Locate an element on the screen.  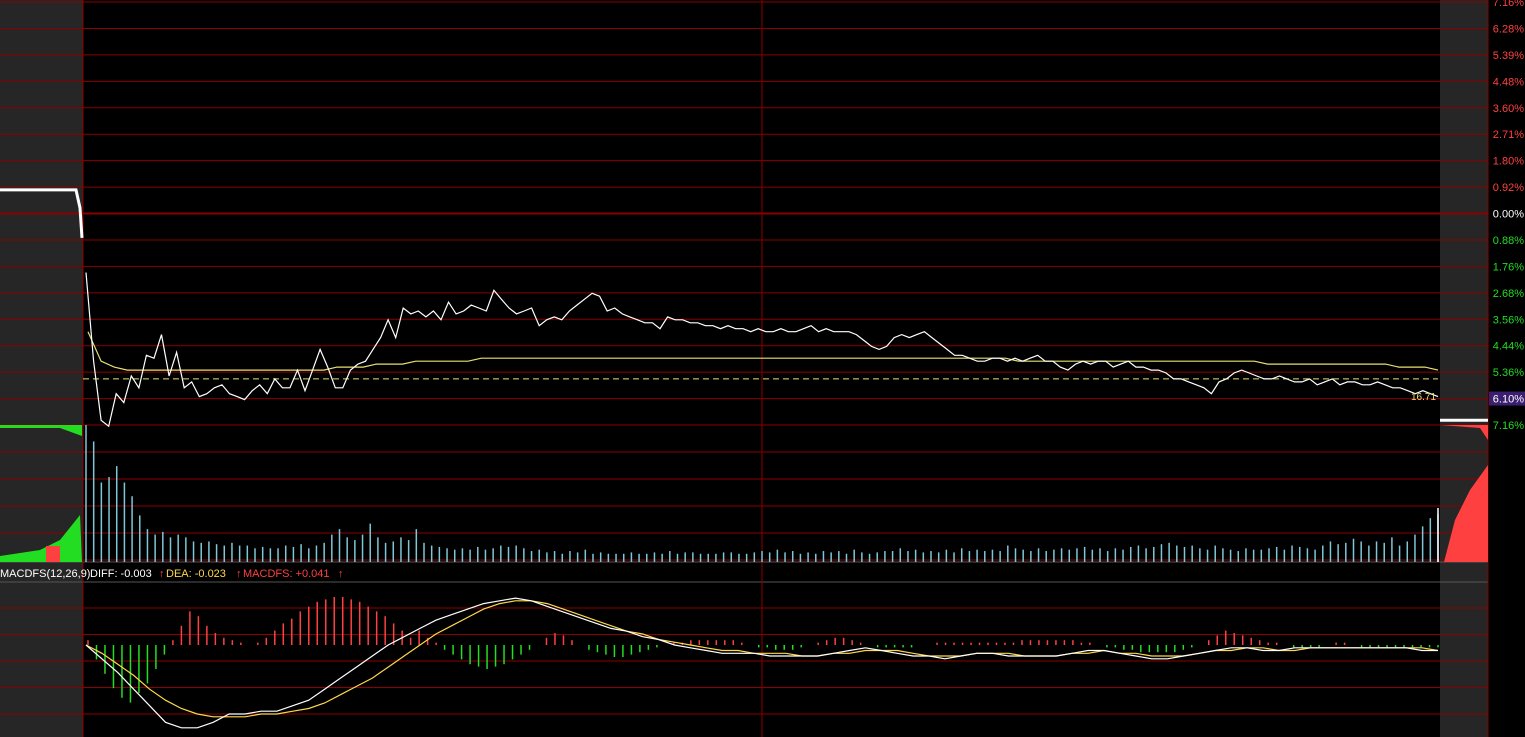
macd-diff-label: DIFF: -0.003 is located at coordinates (121, 574).